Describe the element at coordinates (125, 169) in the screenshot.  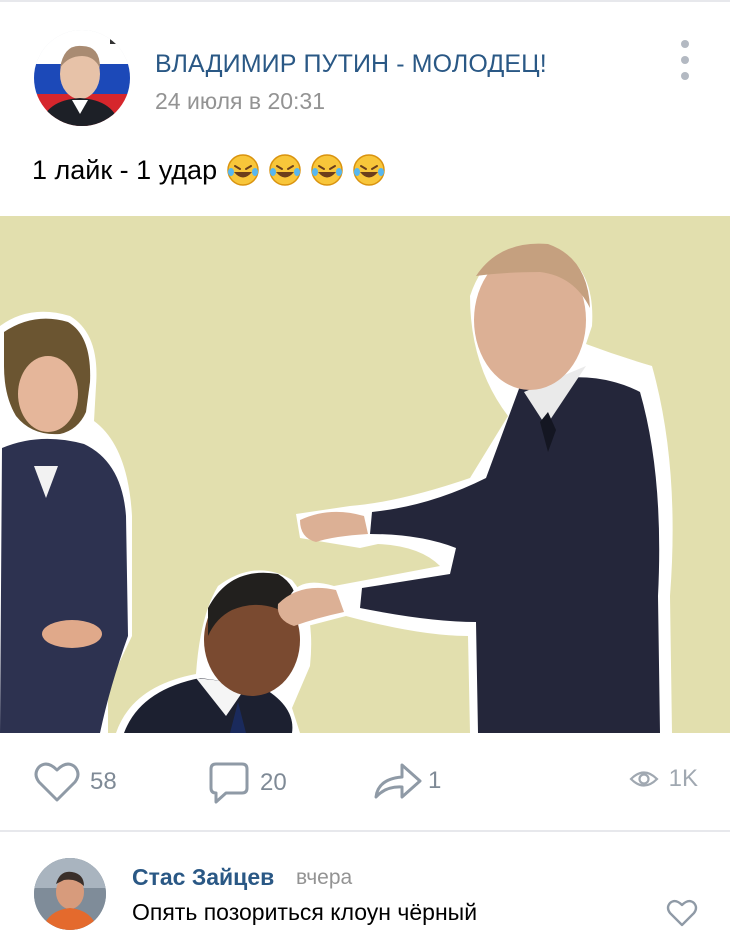
I see `post-text-content: 1 лайк - 1 удар` at that location.